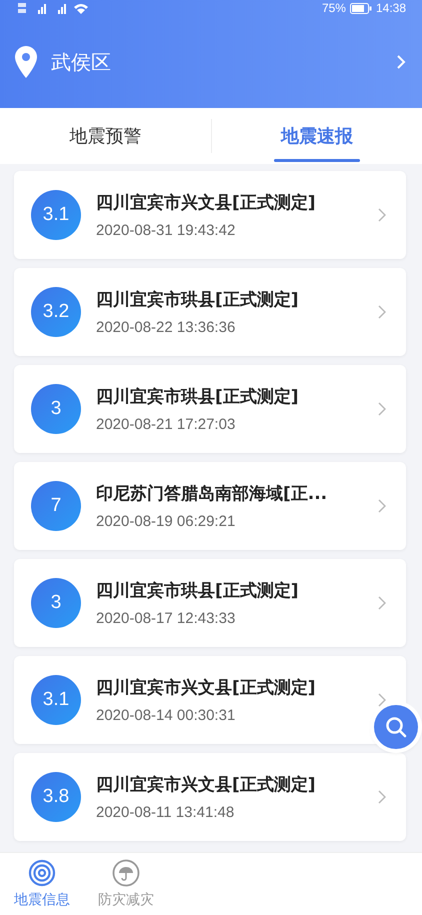 This screenshot has width=422, height=915. I want to click on quake-card: 3.2 四川宜宾市珙县[正式测定] 2020-08-22 13:36:36, so click(210, 312).